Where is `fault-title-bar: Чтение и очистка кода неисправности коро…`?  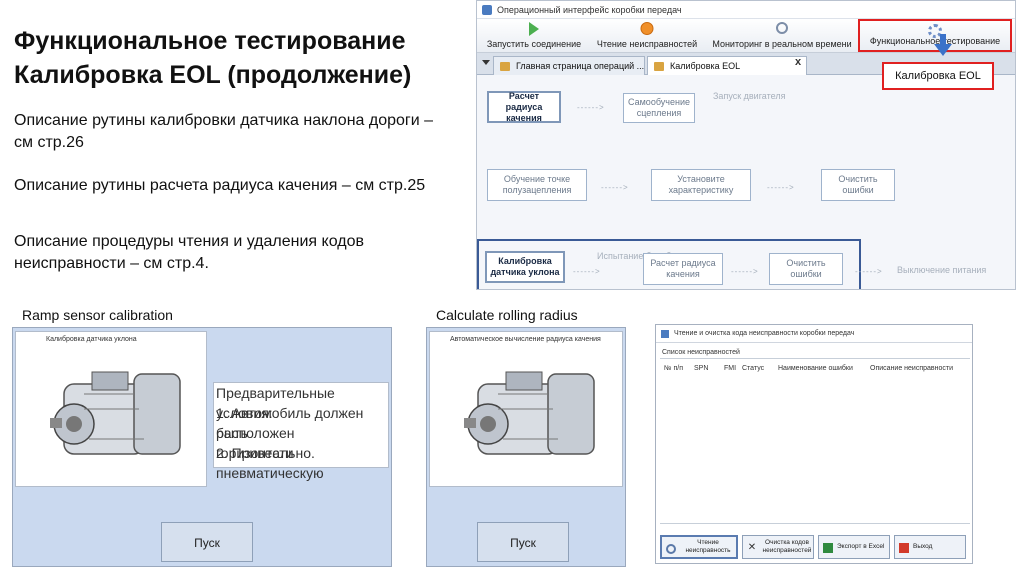
fault-title-bar: Чтение и очистка кода неисправности коро… is located at coordinates (814, 334).